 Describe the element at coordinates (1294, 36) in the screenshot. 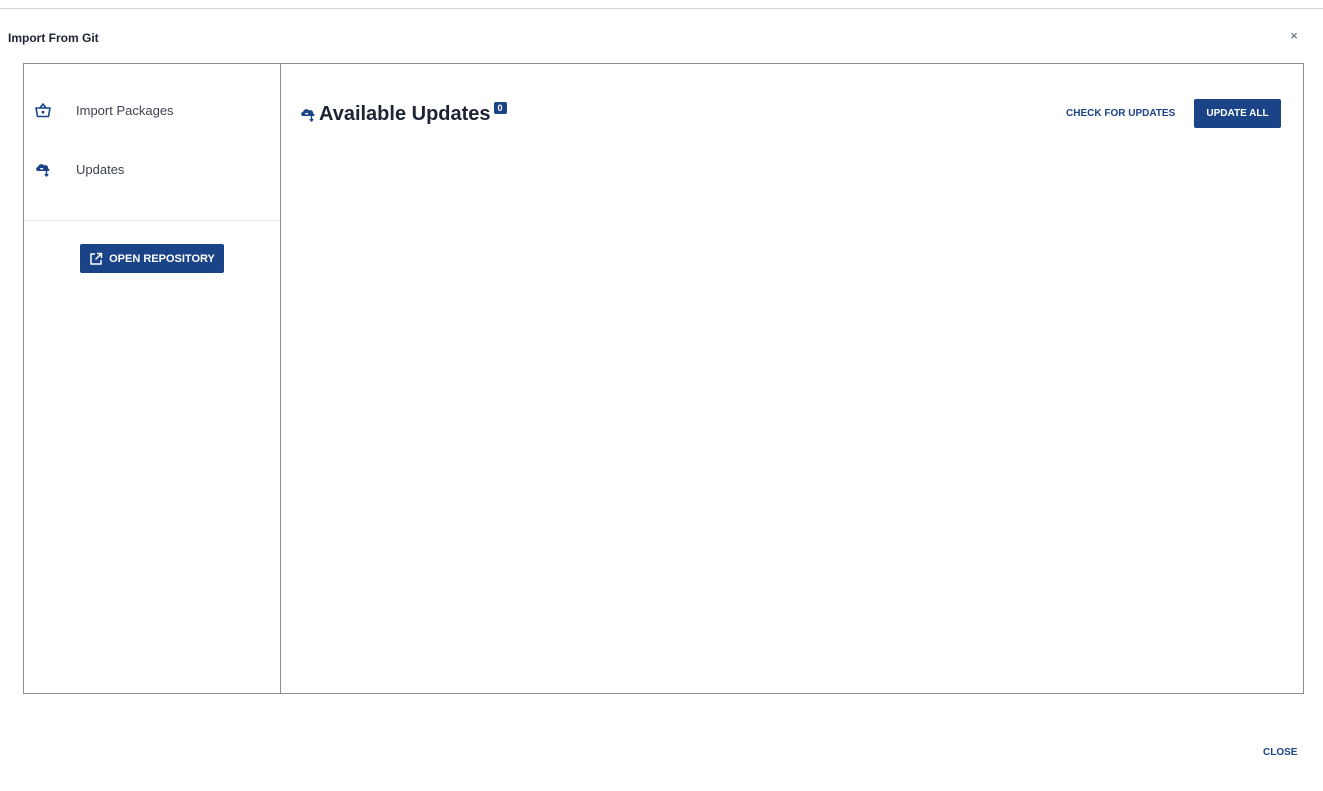

I see `dialog-close-icon: ×` at that location.